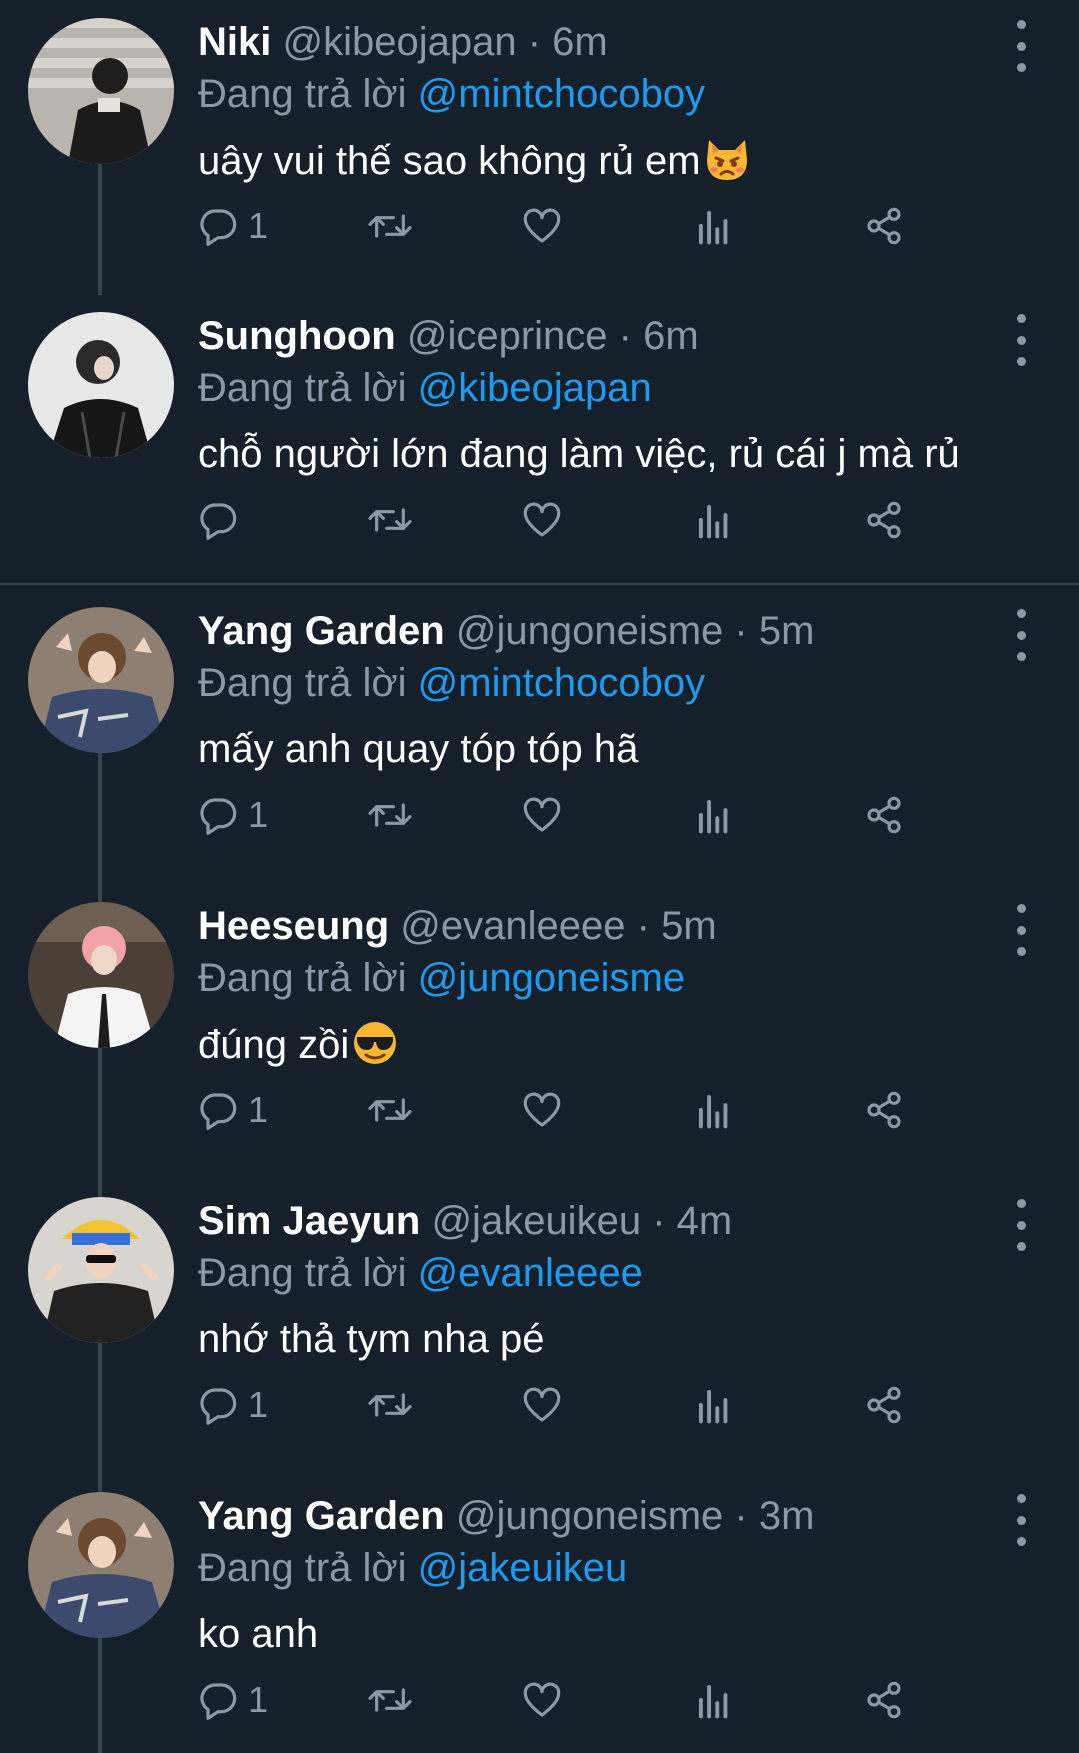  I want to click on tweet-header: Yang Garden @jungoneisme · 5m, so click(506, 631).